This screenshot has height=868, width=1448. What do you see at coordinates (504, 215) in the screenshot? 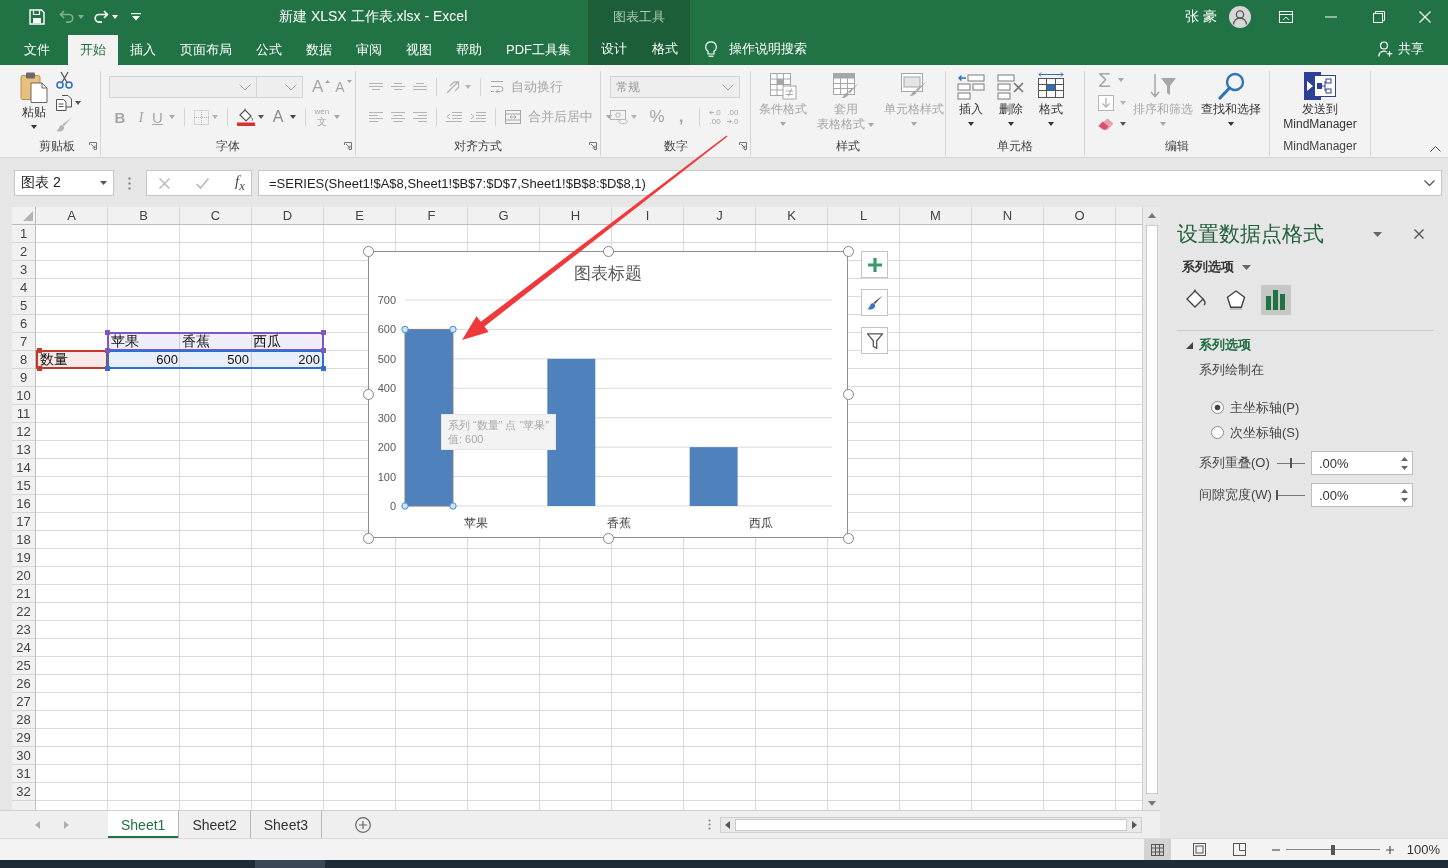
I see `column-header: G` at bounding box center [504, 215].